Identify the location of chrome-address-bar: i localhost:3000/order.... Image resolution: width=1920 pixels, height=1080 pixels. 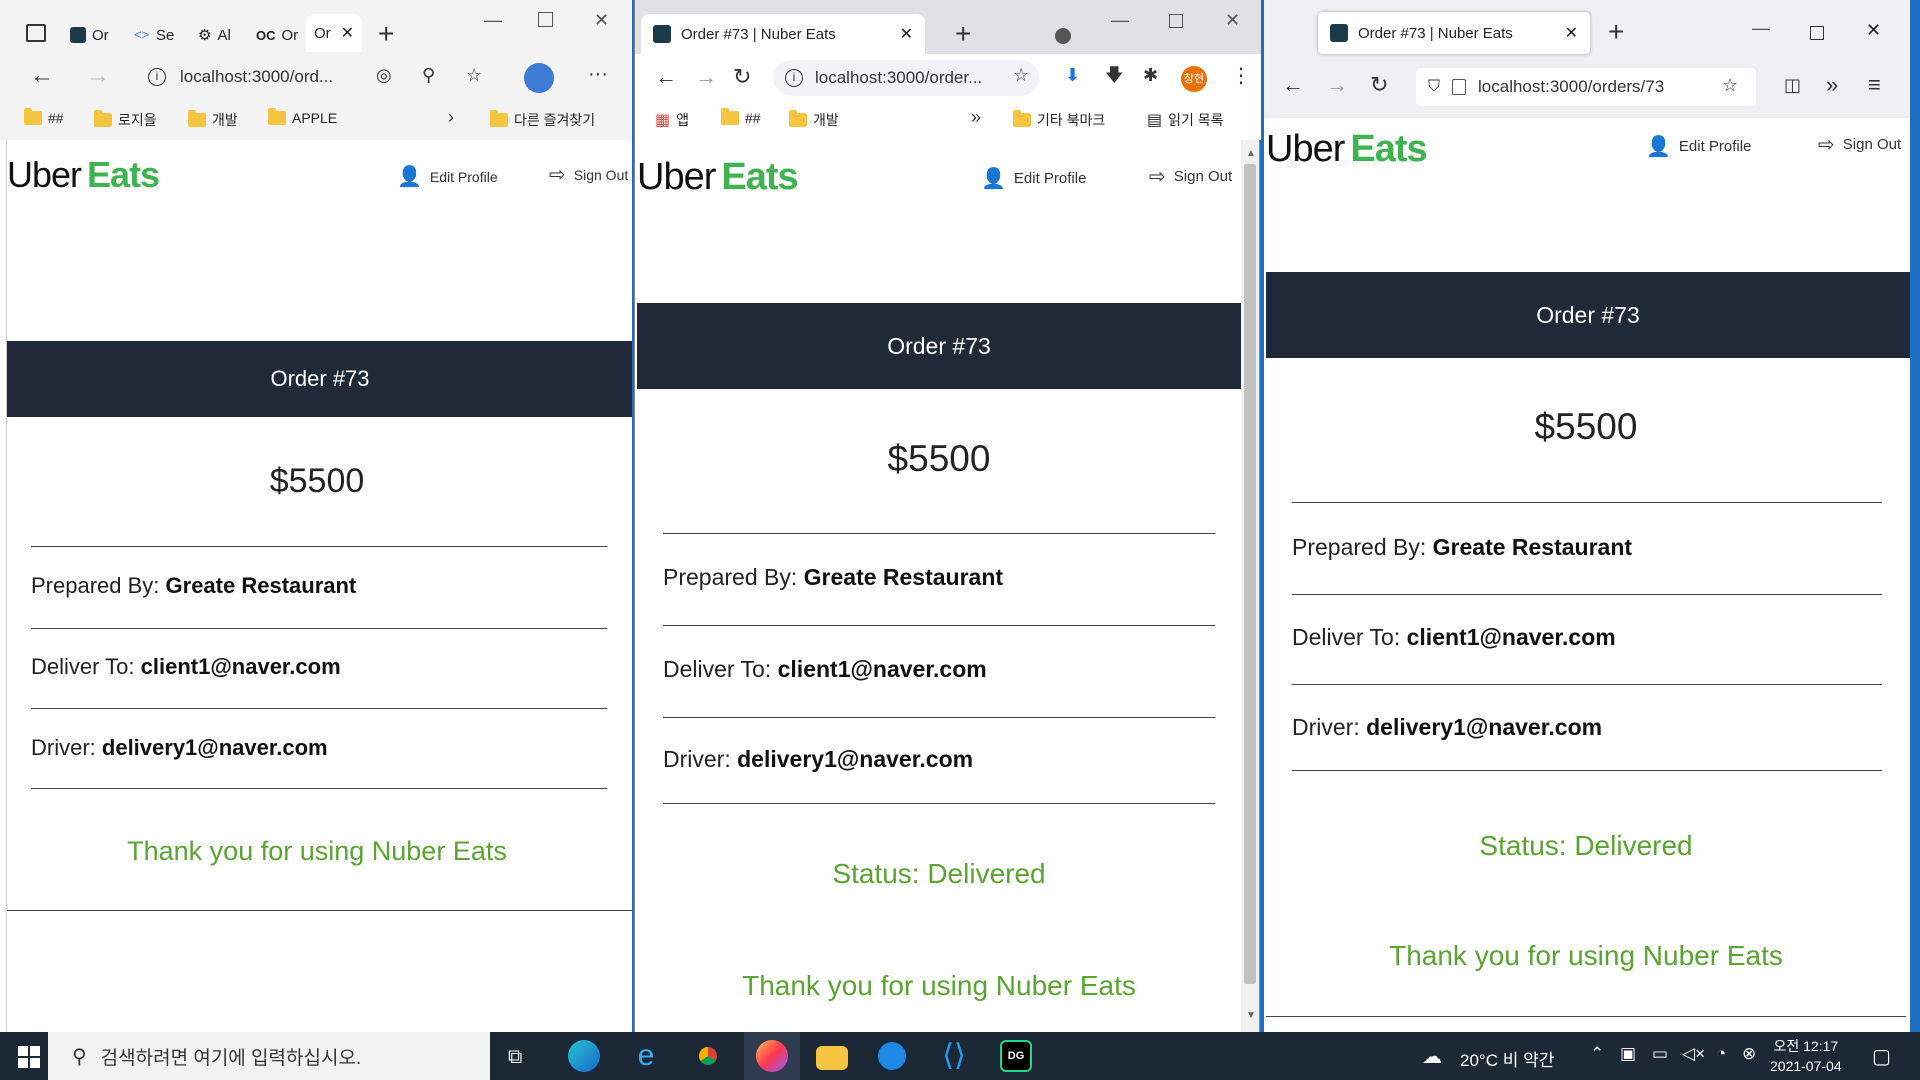
(906, 78).